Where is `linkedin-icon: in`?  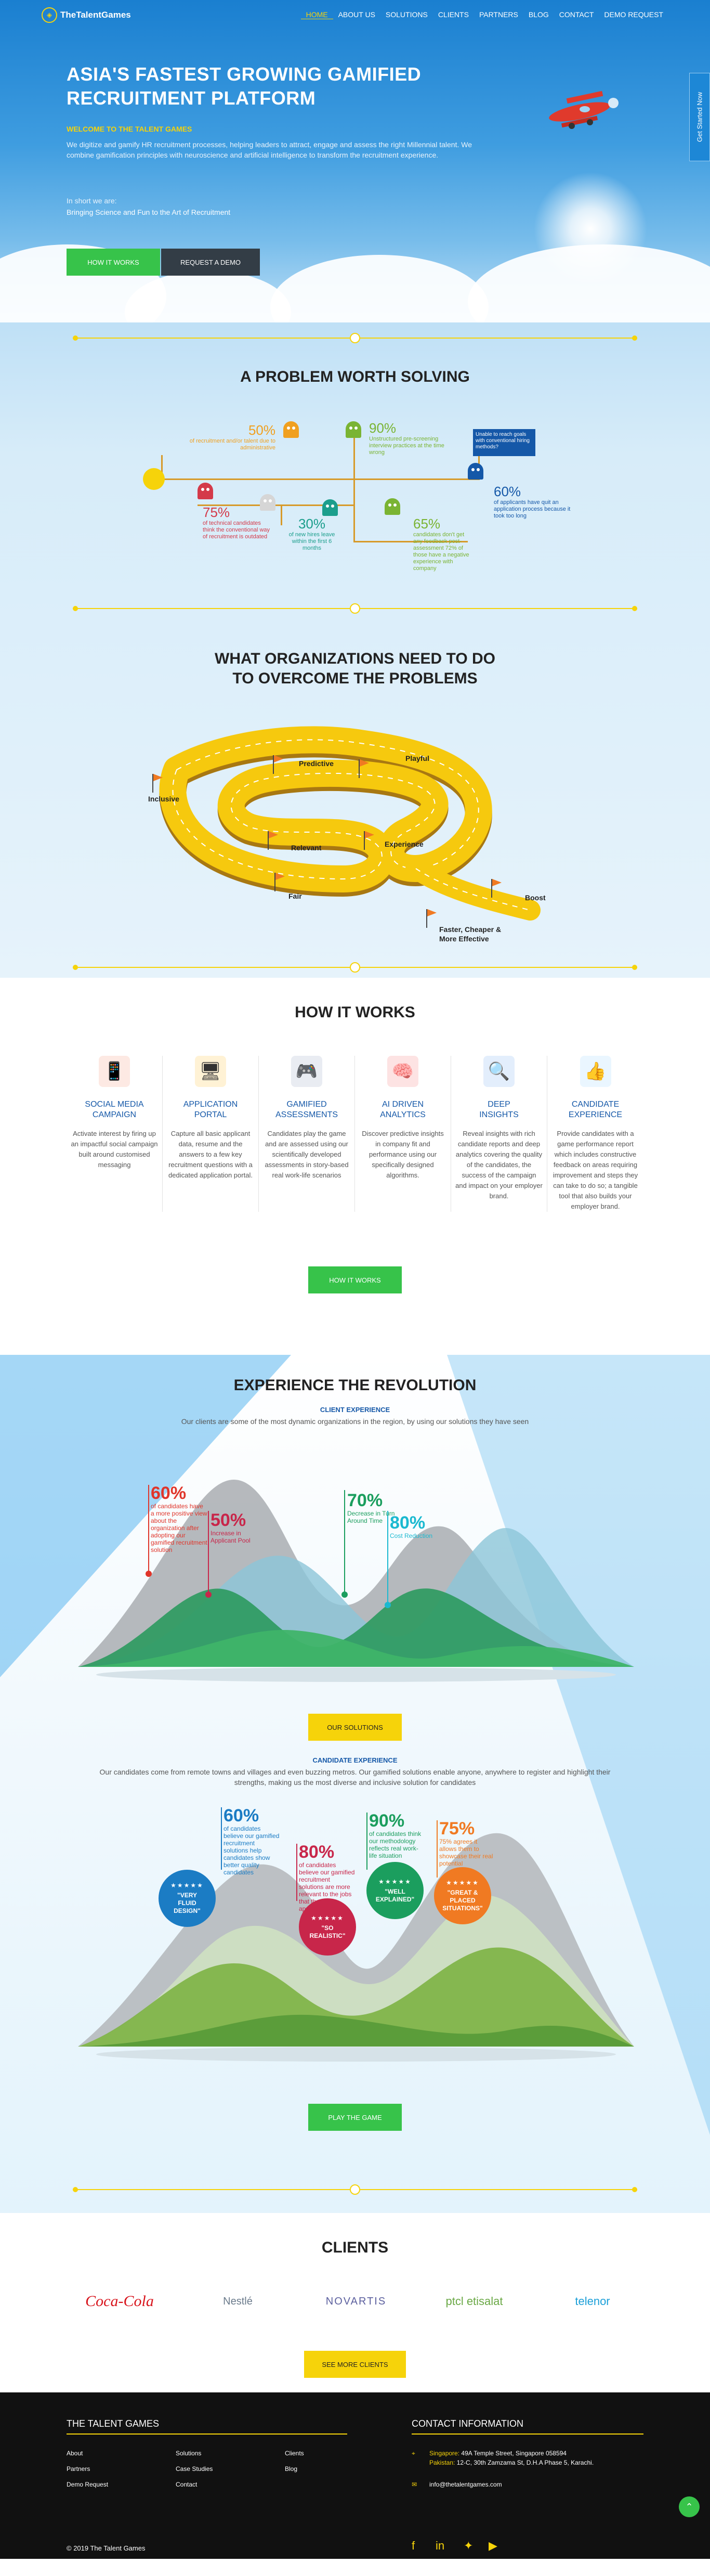
linkedin-icon: in is located at coordinates (440, 2546).